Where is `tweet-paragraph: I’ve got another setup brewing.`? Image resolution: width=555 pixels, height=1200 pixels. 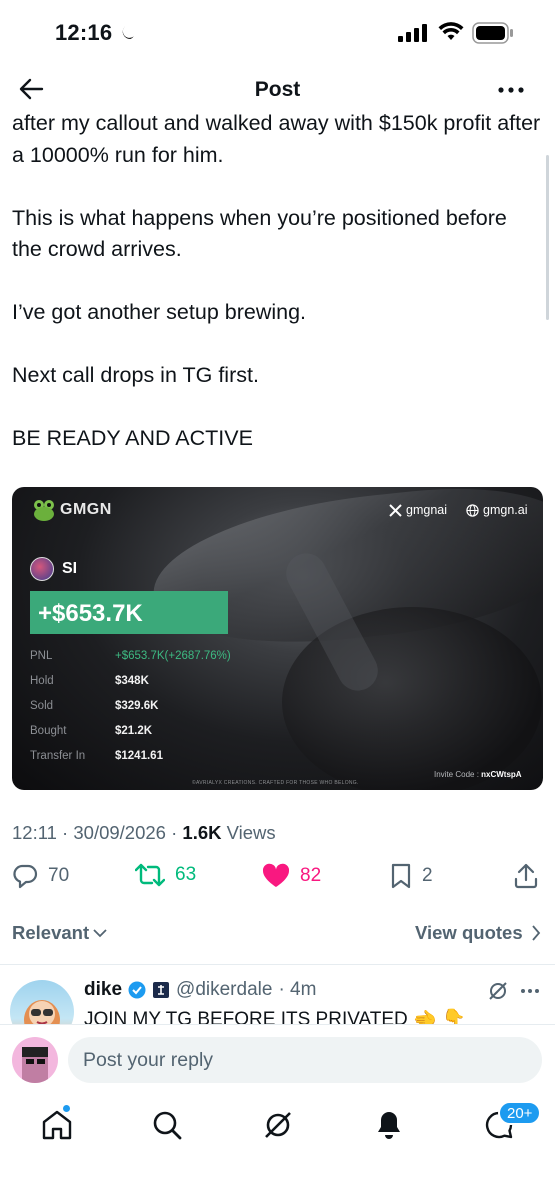
tweet-paragraph: I’ve got another setup brewing. is located at coordinates (159, 312).